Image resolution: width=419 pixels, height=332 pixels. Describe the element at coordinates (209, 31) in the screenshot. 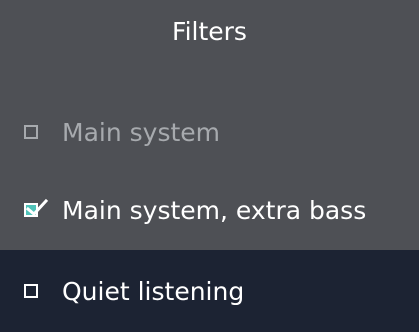

I see `panel-title: Filters` at that location.